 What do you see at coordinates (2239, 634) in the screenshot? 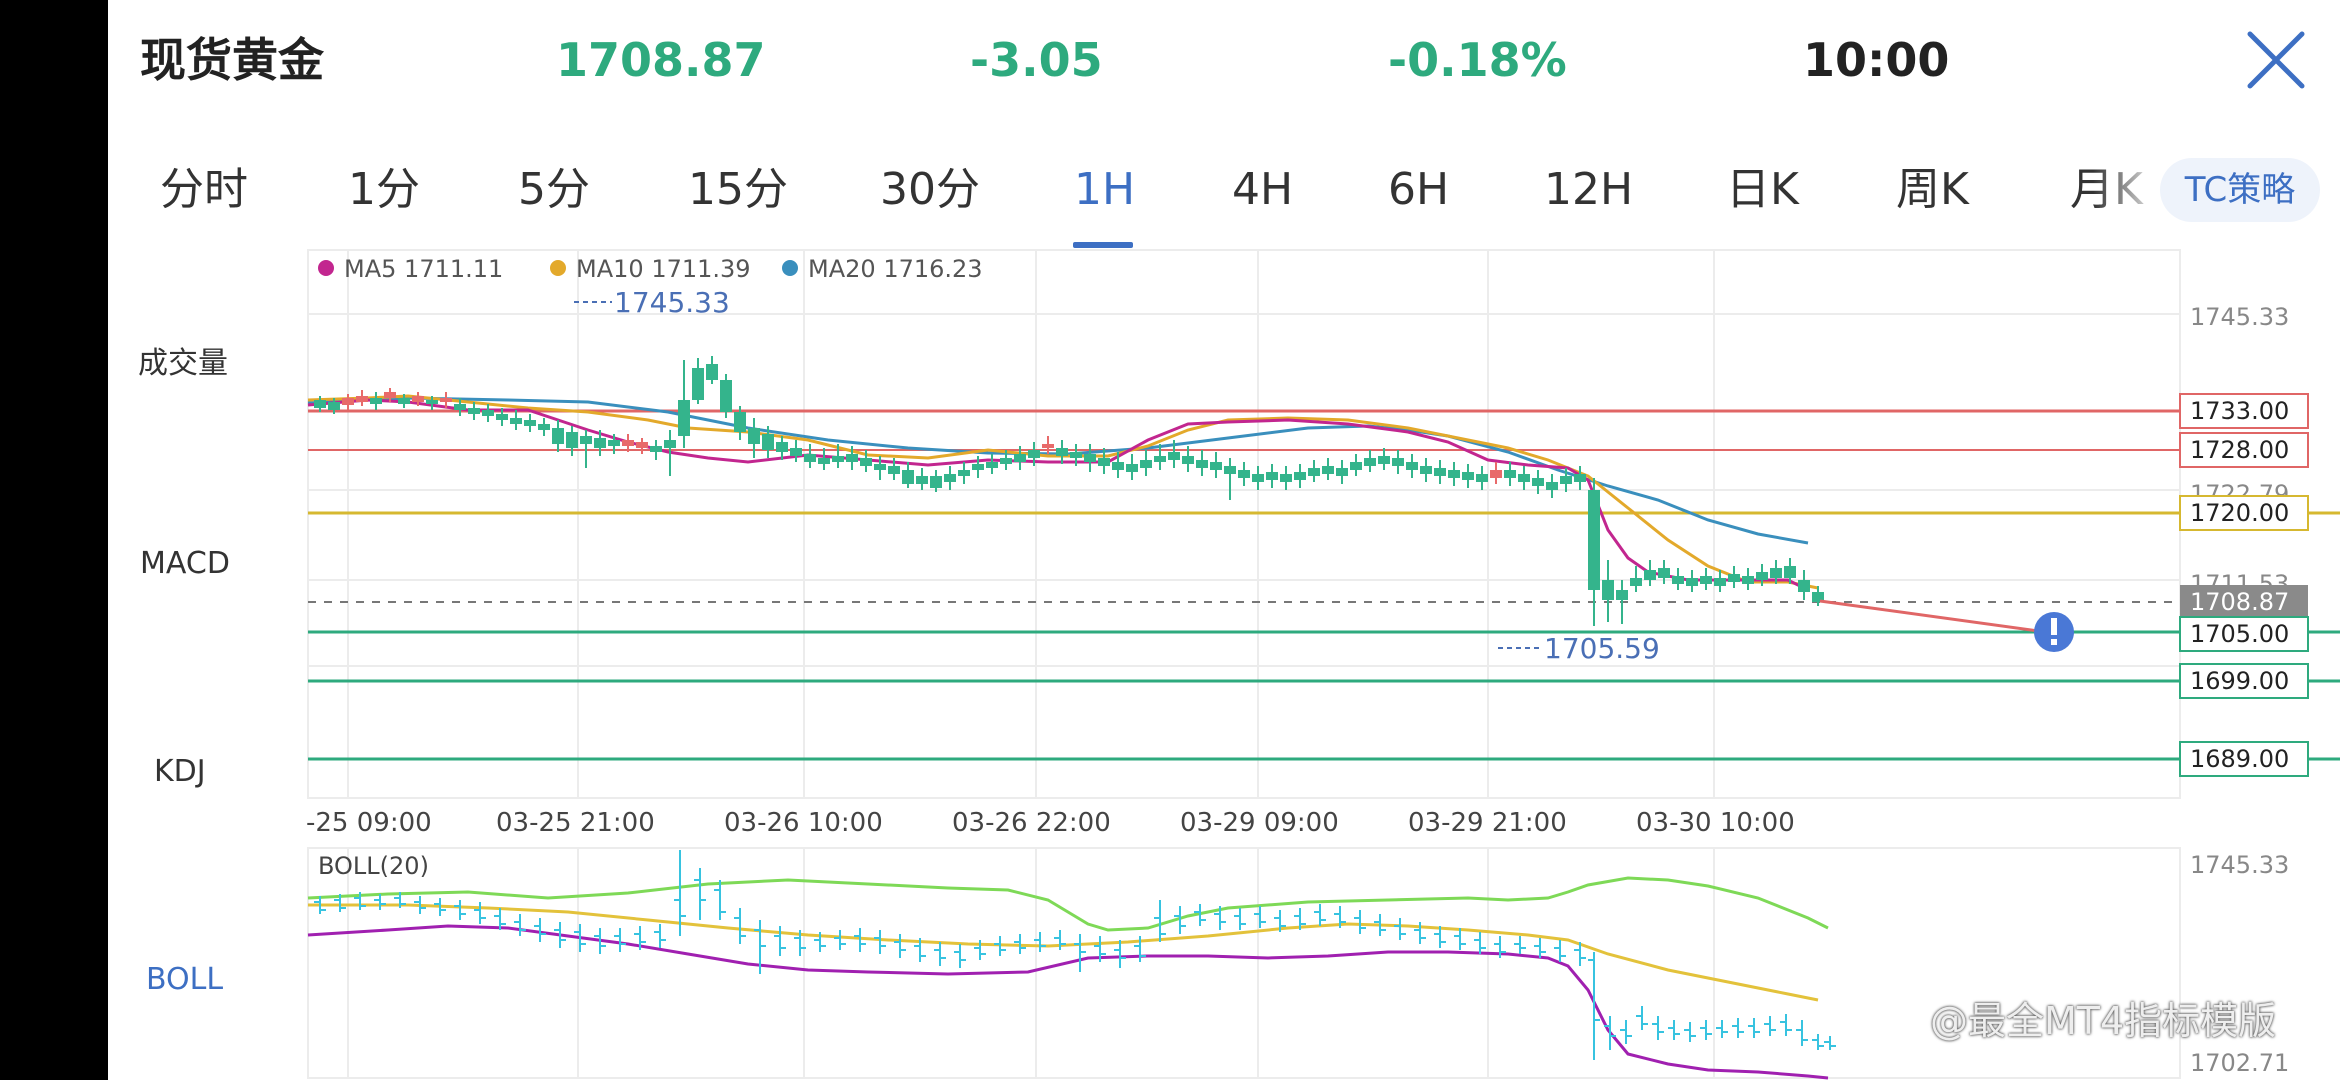
I see `level-label-1705: 1705.00` at bounding box center [2239, 634].